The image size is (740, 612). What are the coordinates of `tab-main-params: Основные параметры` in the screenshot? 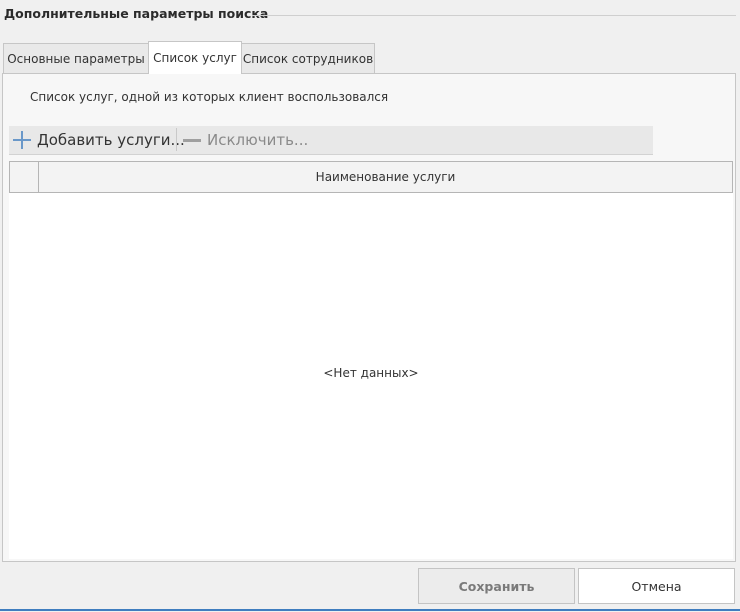 It's located at (76, 58).